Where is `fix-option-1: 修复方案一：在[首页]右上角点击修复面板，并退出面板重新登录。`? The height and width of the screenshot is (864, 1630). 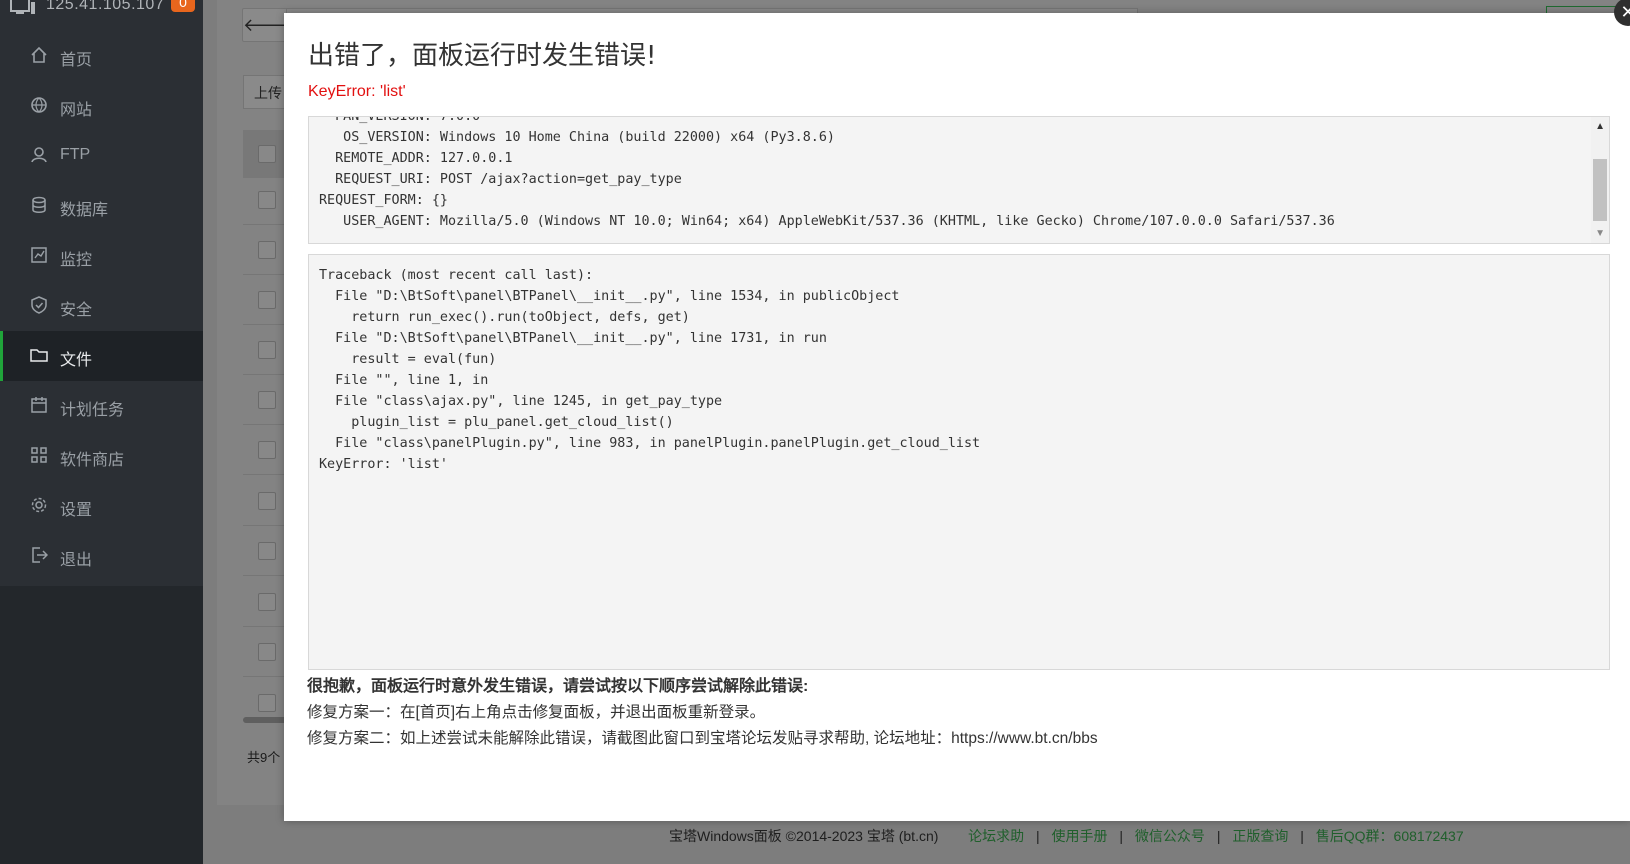 fix-option-1: 修复方案一：在[首页]右上角点击修复面板，并退出面板重新登录。 is located at coordinates (536, 712).